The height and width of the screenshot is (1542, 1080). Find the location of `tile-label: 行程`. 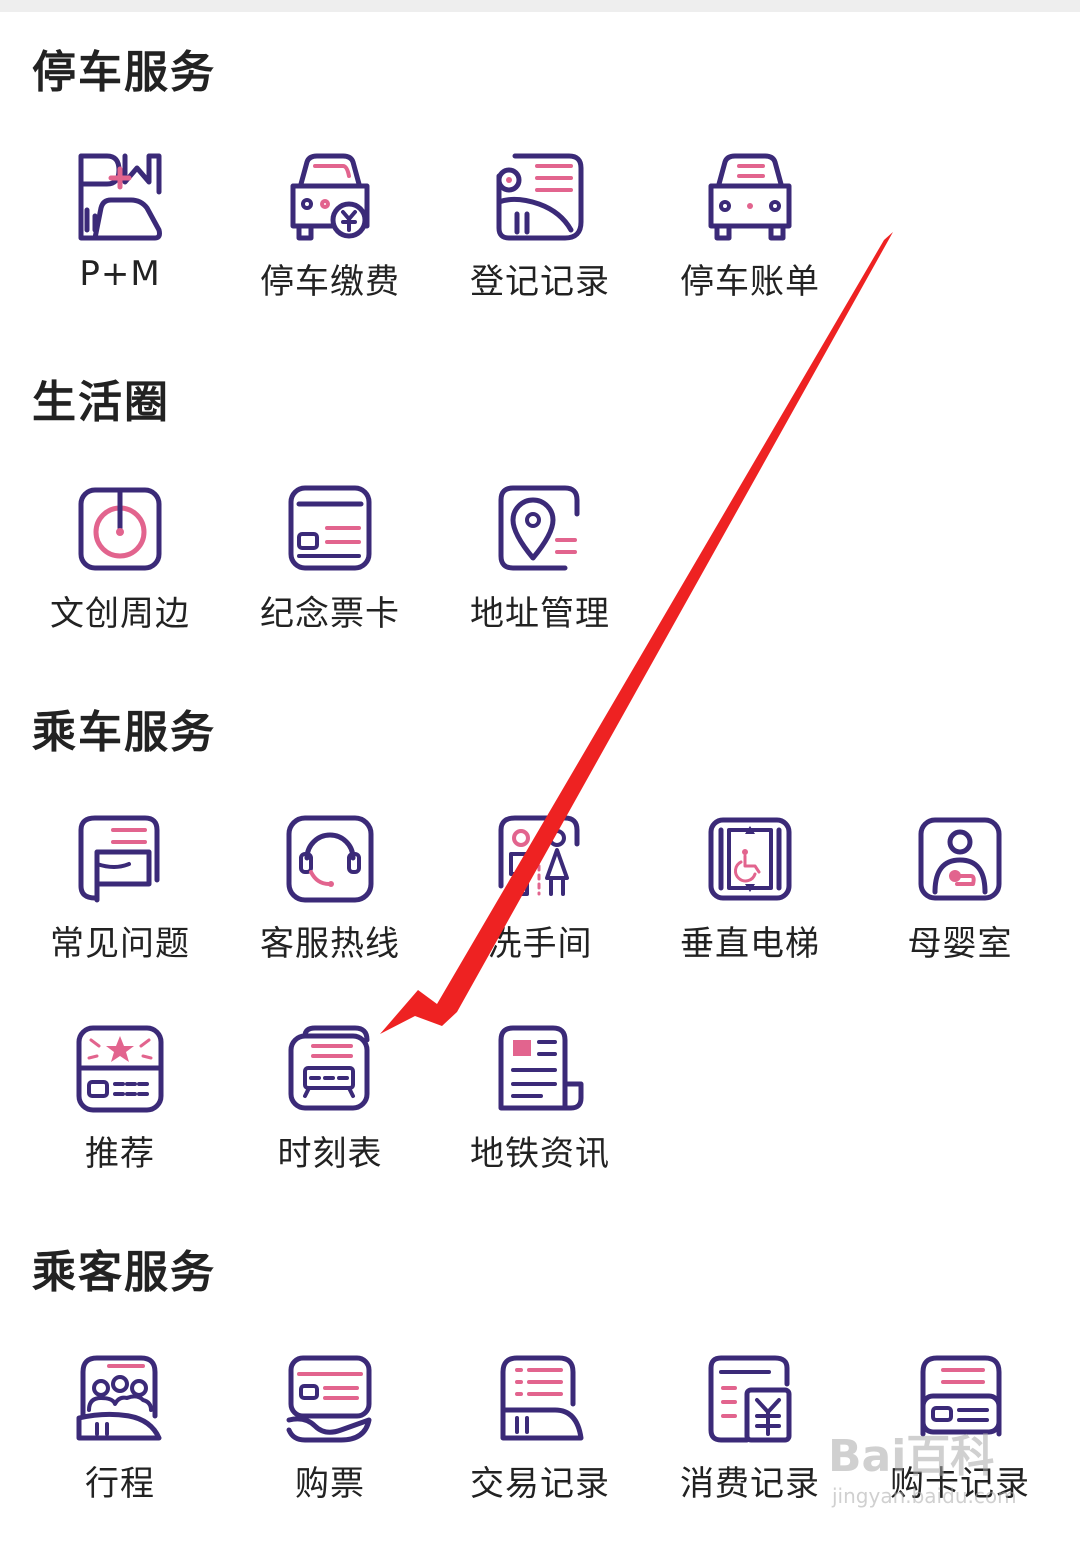

tile-label: 行程 is located at coordinates (120, 1484).